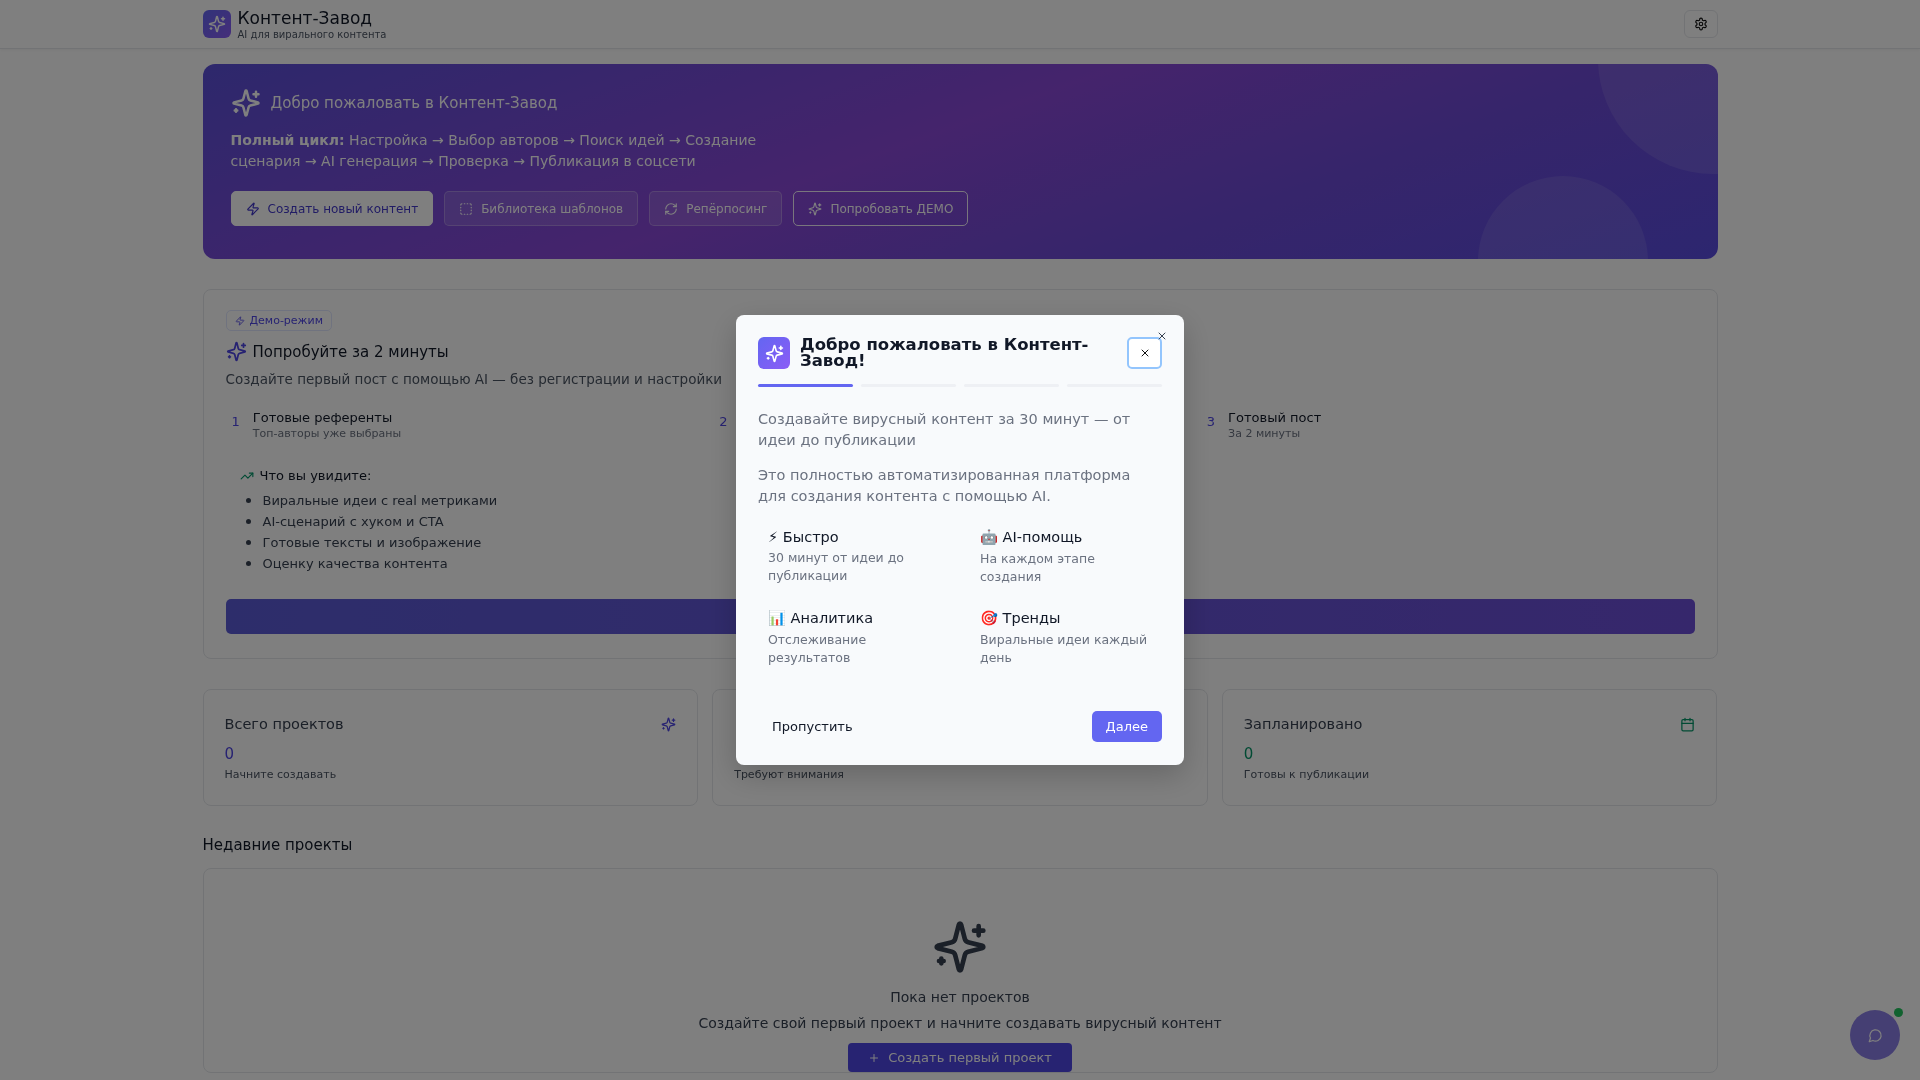  I want to click on banner-title: Добро пожаловать в Контент-Завод, so click(414, 103).